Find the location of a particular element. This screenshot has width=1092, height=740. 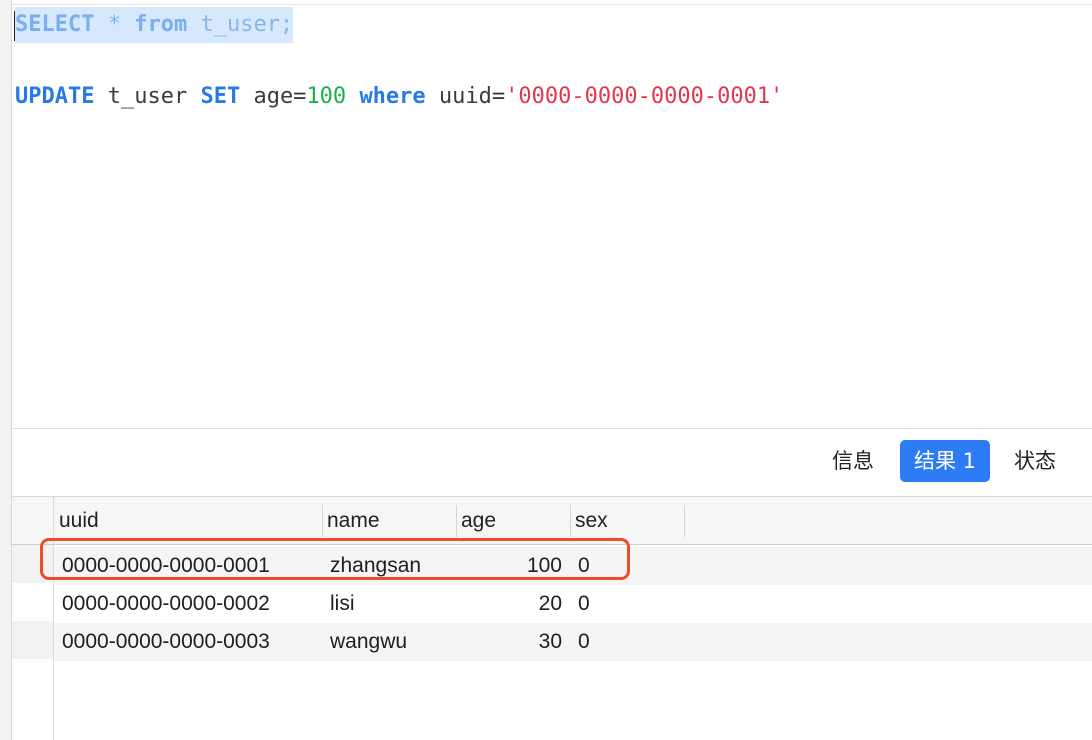

column-header-uuid: uuid is located at coordinates (188, 520).